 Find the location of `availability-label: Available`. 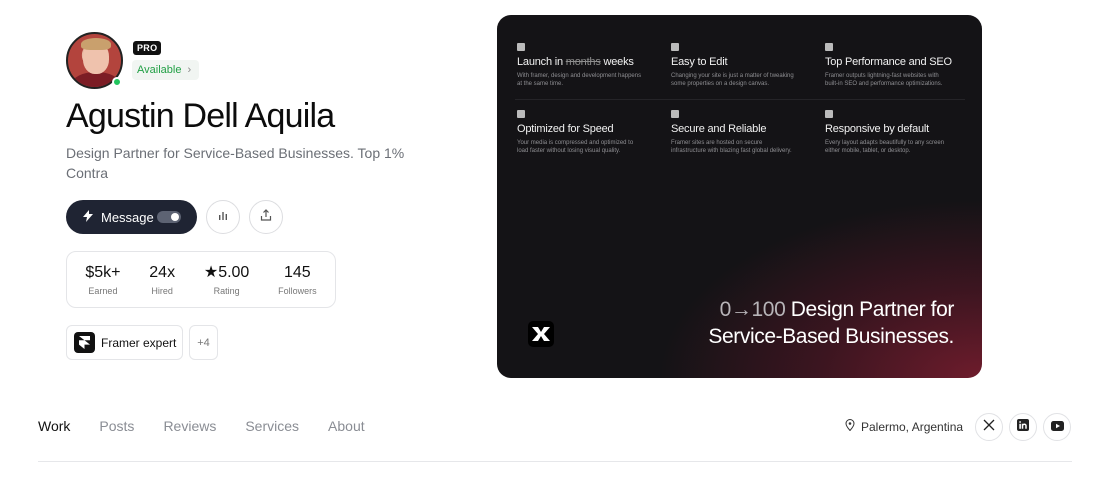

availability-label: Available is located at coordinates (159, 70).